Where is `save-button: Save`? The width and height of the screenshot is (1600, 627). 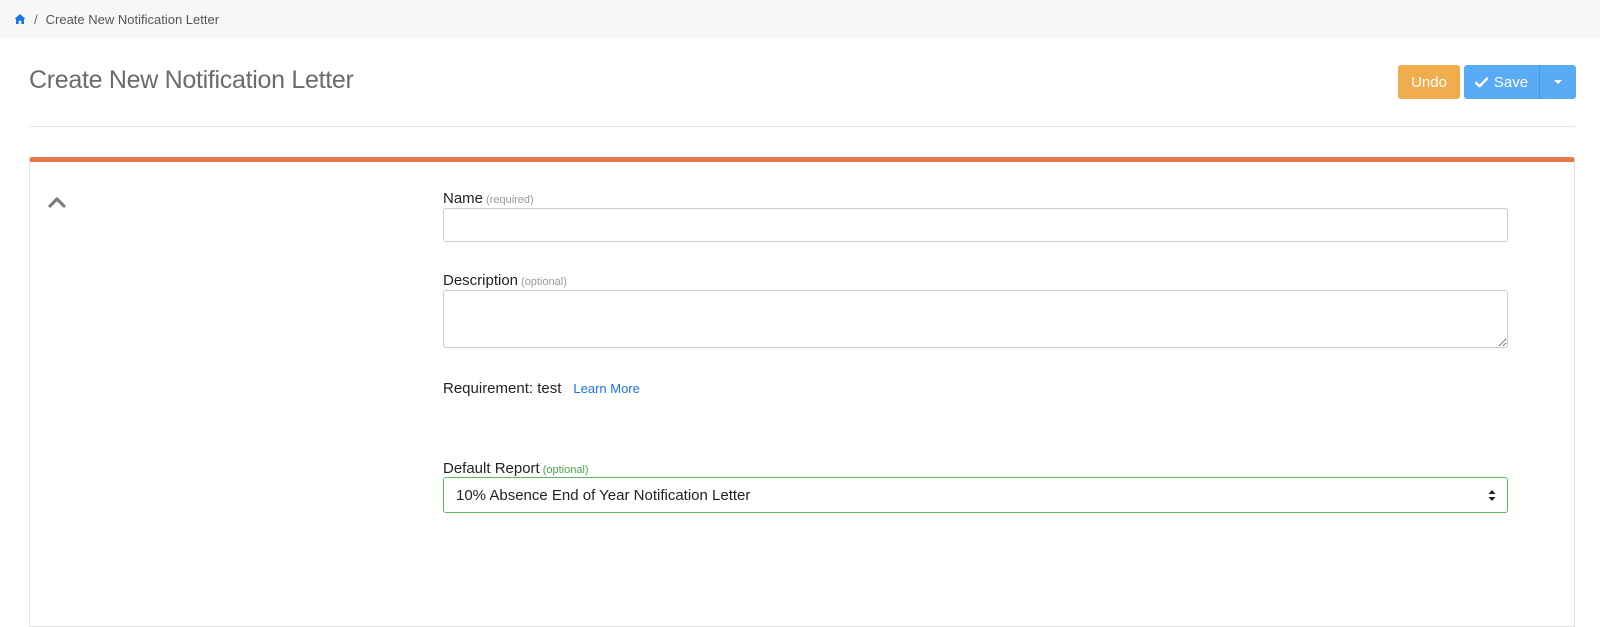
save-button: Save is located at coordinates (1502, 82).